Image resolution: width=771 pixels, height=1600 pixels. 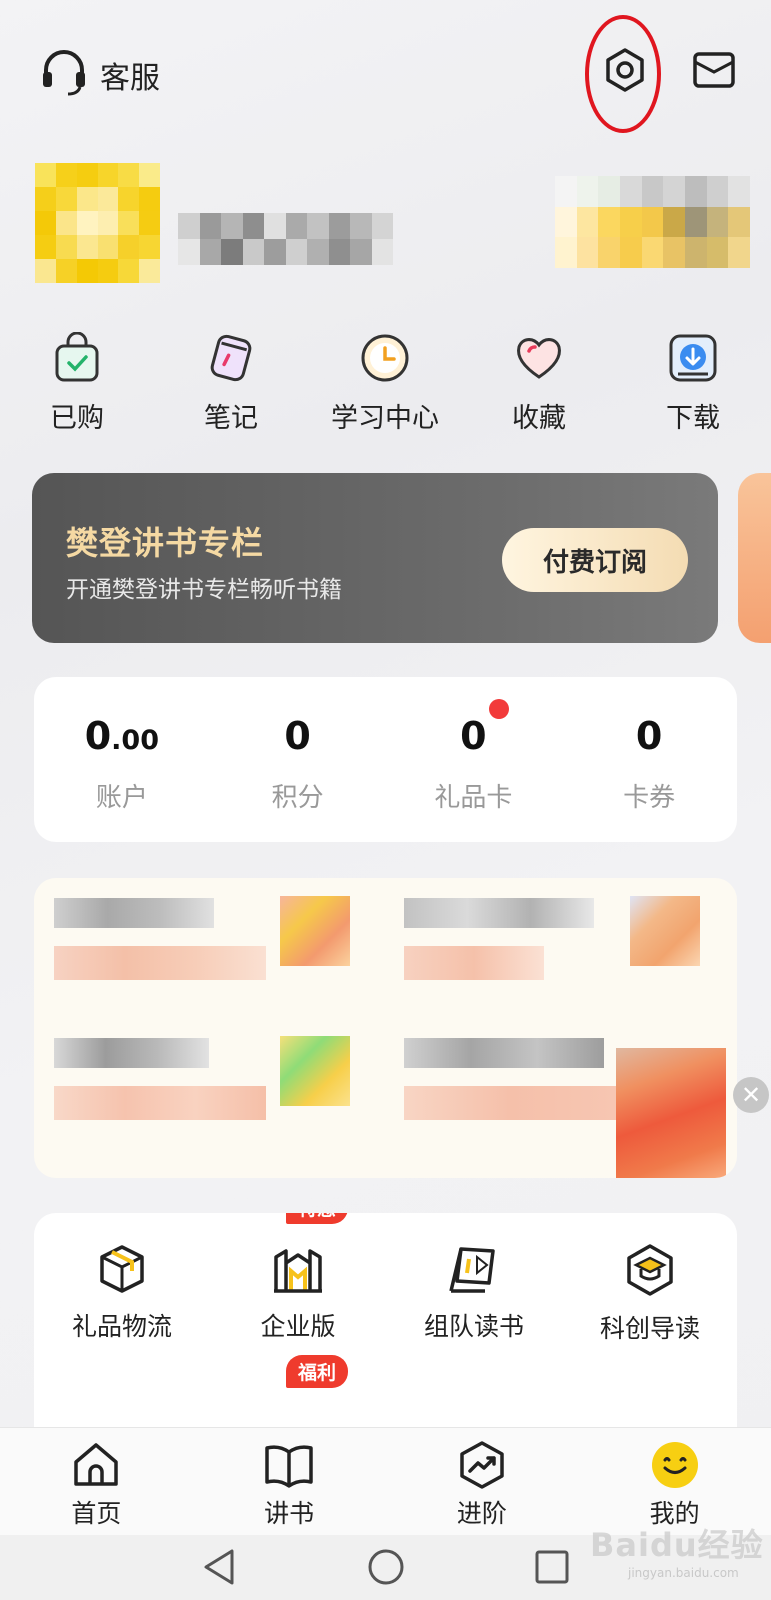 What do you see at coordinates (96, 1464) in the screenshot?
I see `home-icon` at bounding box center [96, 1464].